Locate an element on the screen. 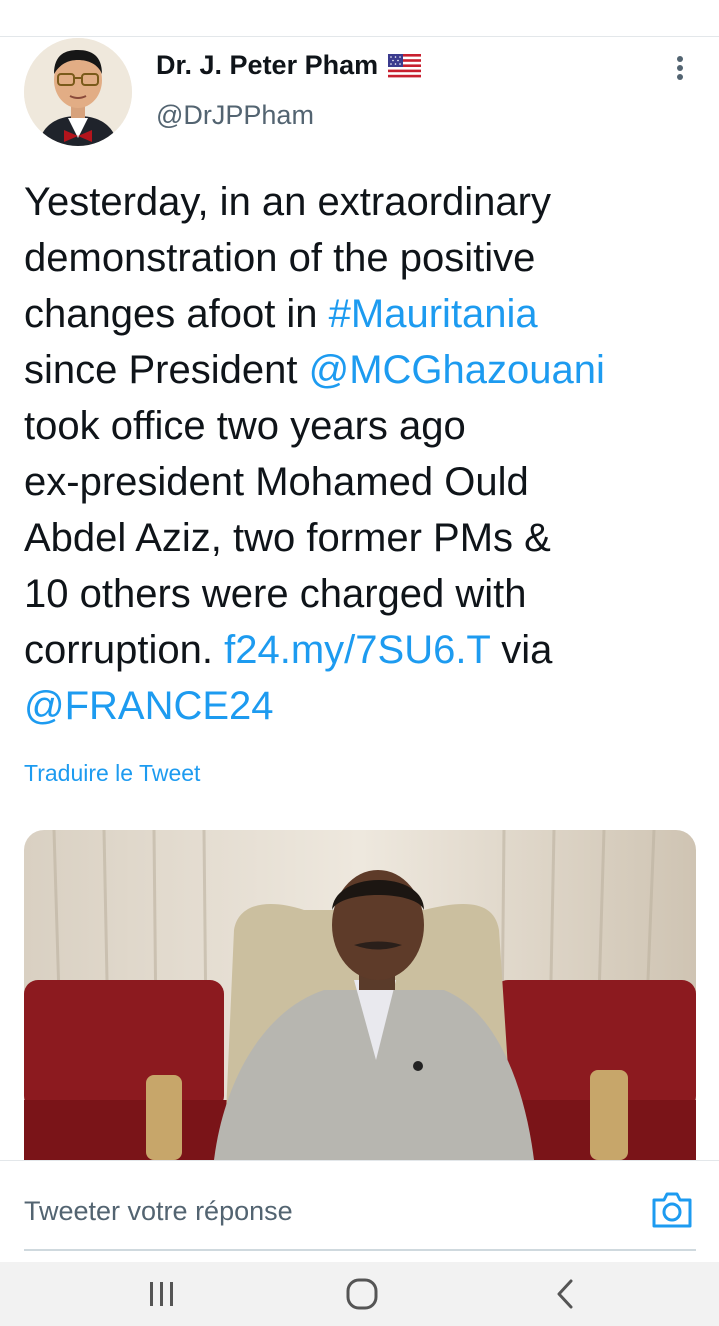  tweet-line: corruption. f24.my/7SU6.T via is located at coordinates (364, 650).